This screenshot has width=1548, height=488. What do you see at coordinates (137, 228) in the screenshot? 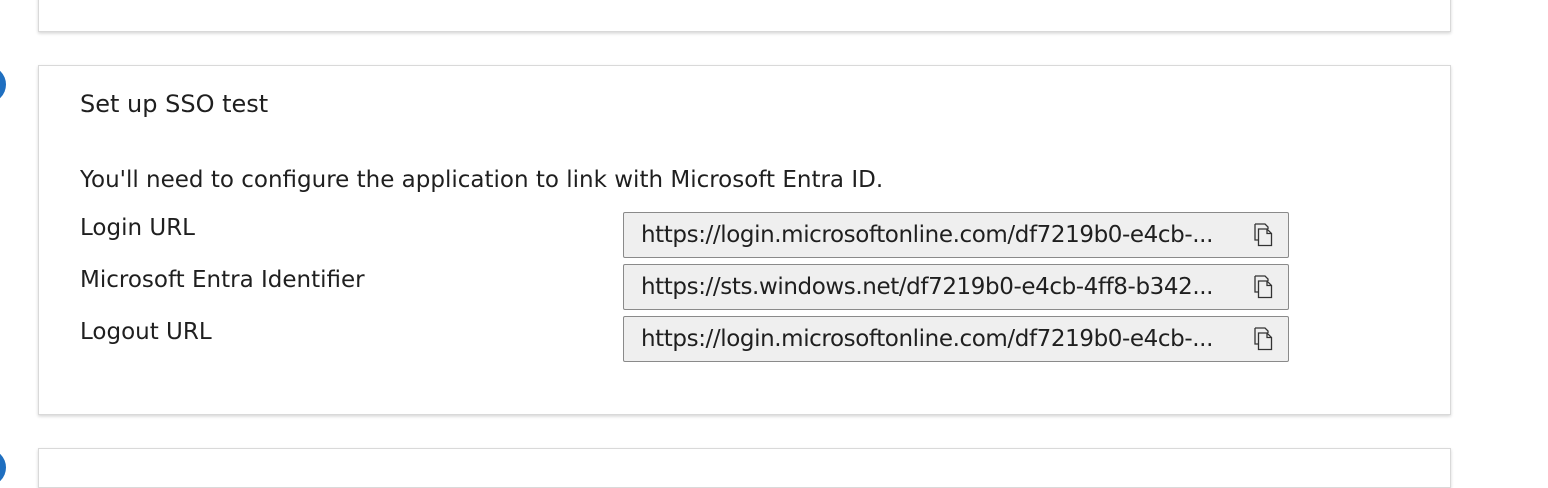
I see `login-url-label: Login URL` at bounding box center [137, 228].